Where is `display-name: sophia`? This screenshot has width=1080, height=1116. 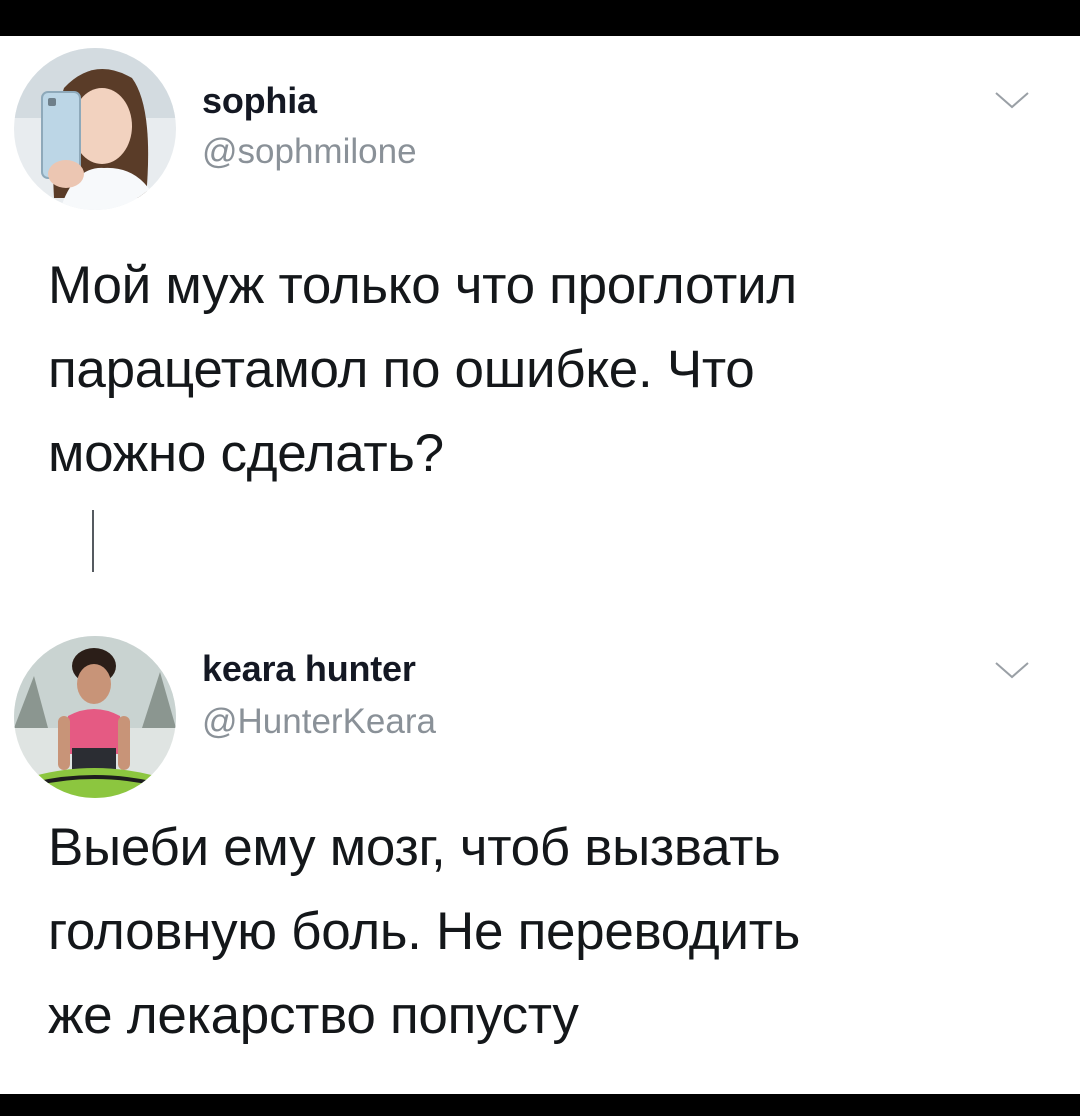 display-name: sophia is located at coordinates (259, 101).